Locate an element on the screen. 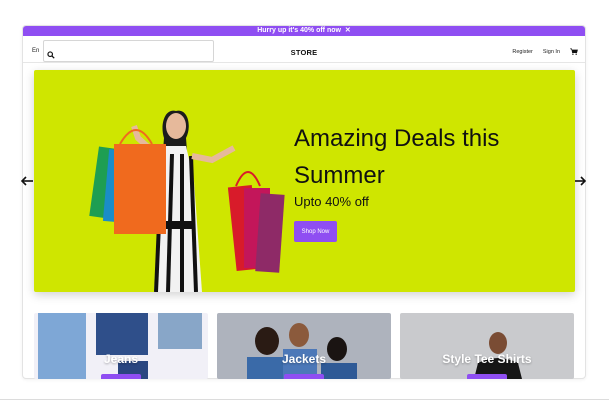 Image resolution: width=609 pixels, height=404 pixels. promo-text: Hurry up it's 40% off now is located at coordinates (299, 30).